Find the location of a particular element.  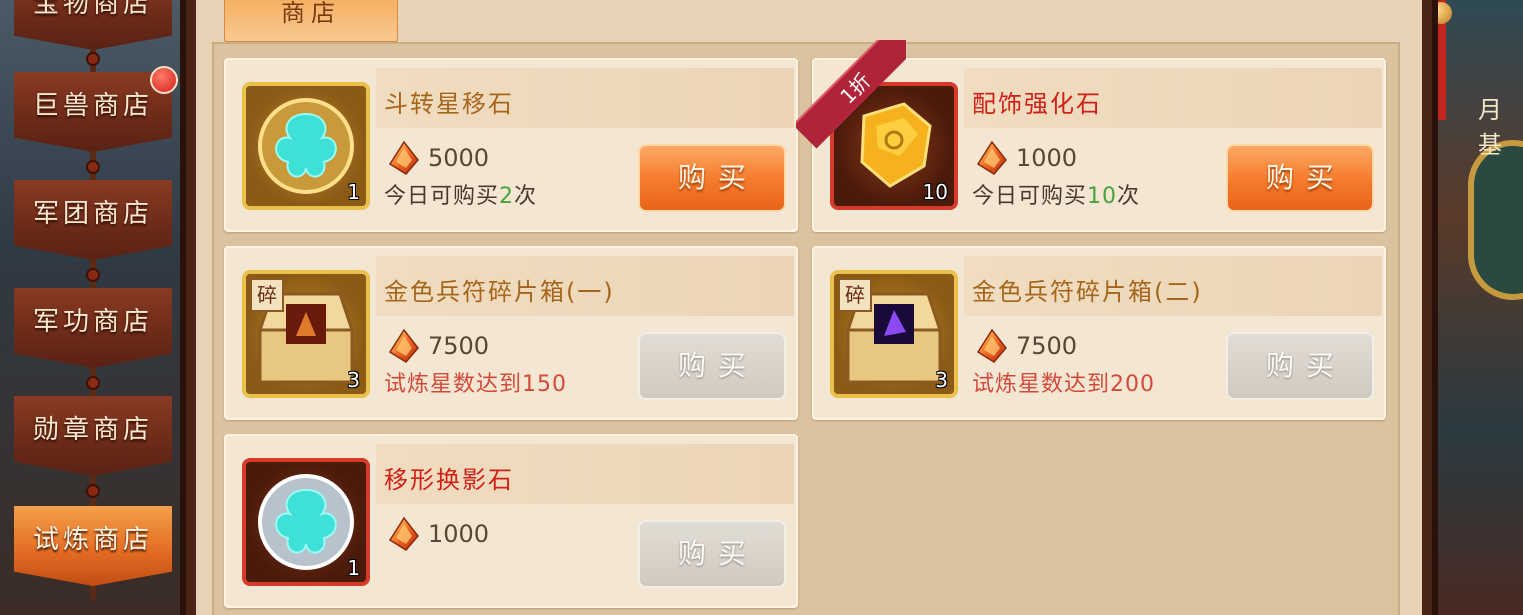

limit-count: 10 is located at coordinates (1102, 196).